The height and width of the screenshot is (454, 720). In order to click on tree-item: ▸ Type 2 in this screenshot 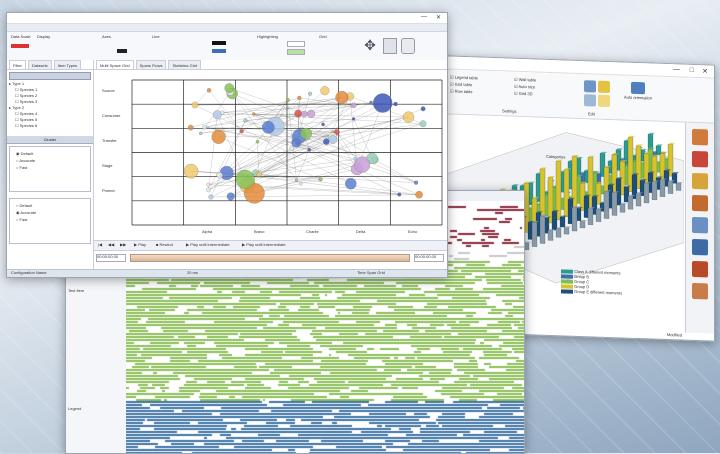, I will do `click(50, 108)`.